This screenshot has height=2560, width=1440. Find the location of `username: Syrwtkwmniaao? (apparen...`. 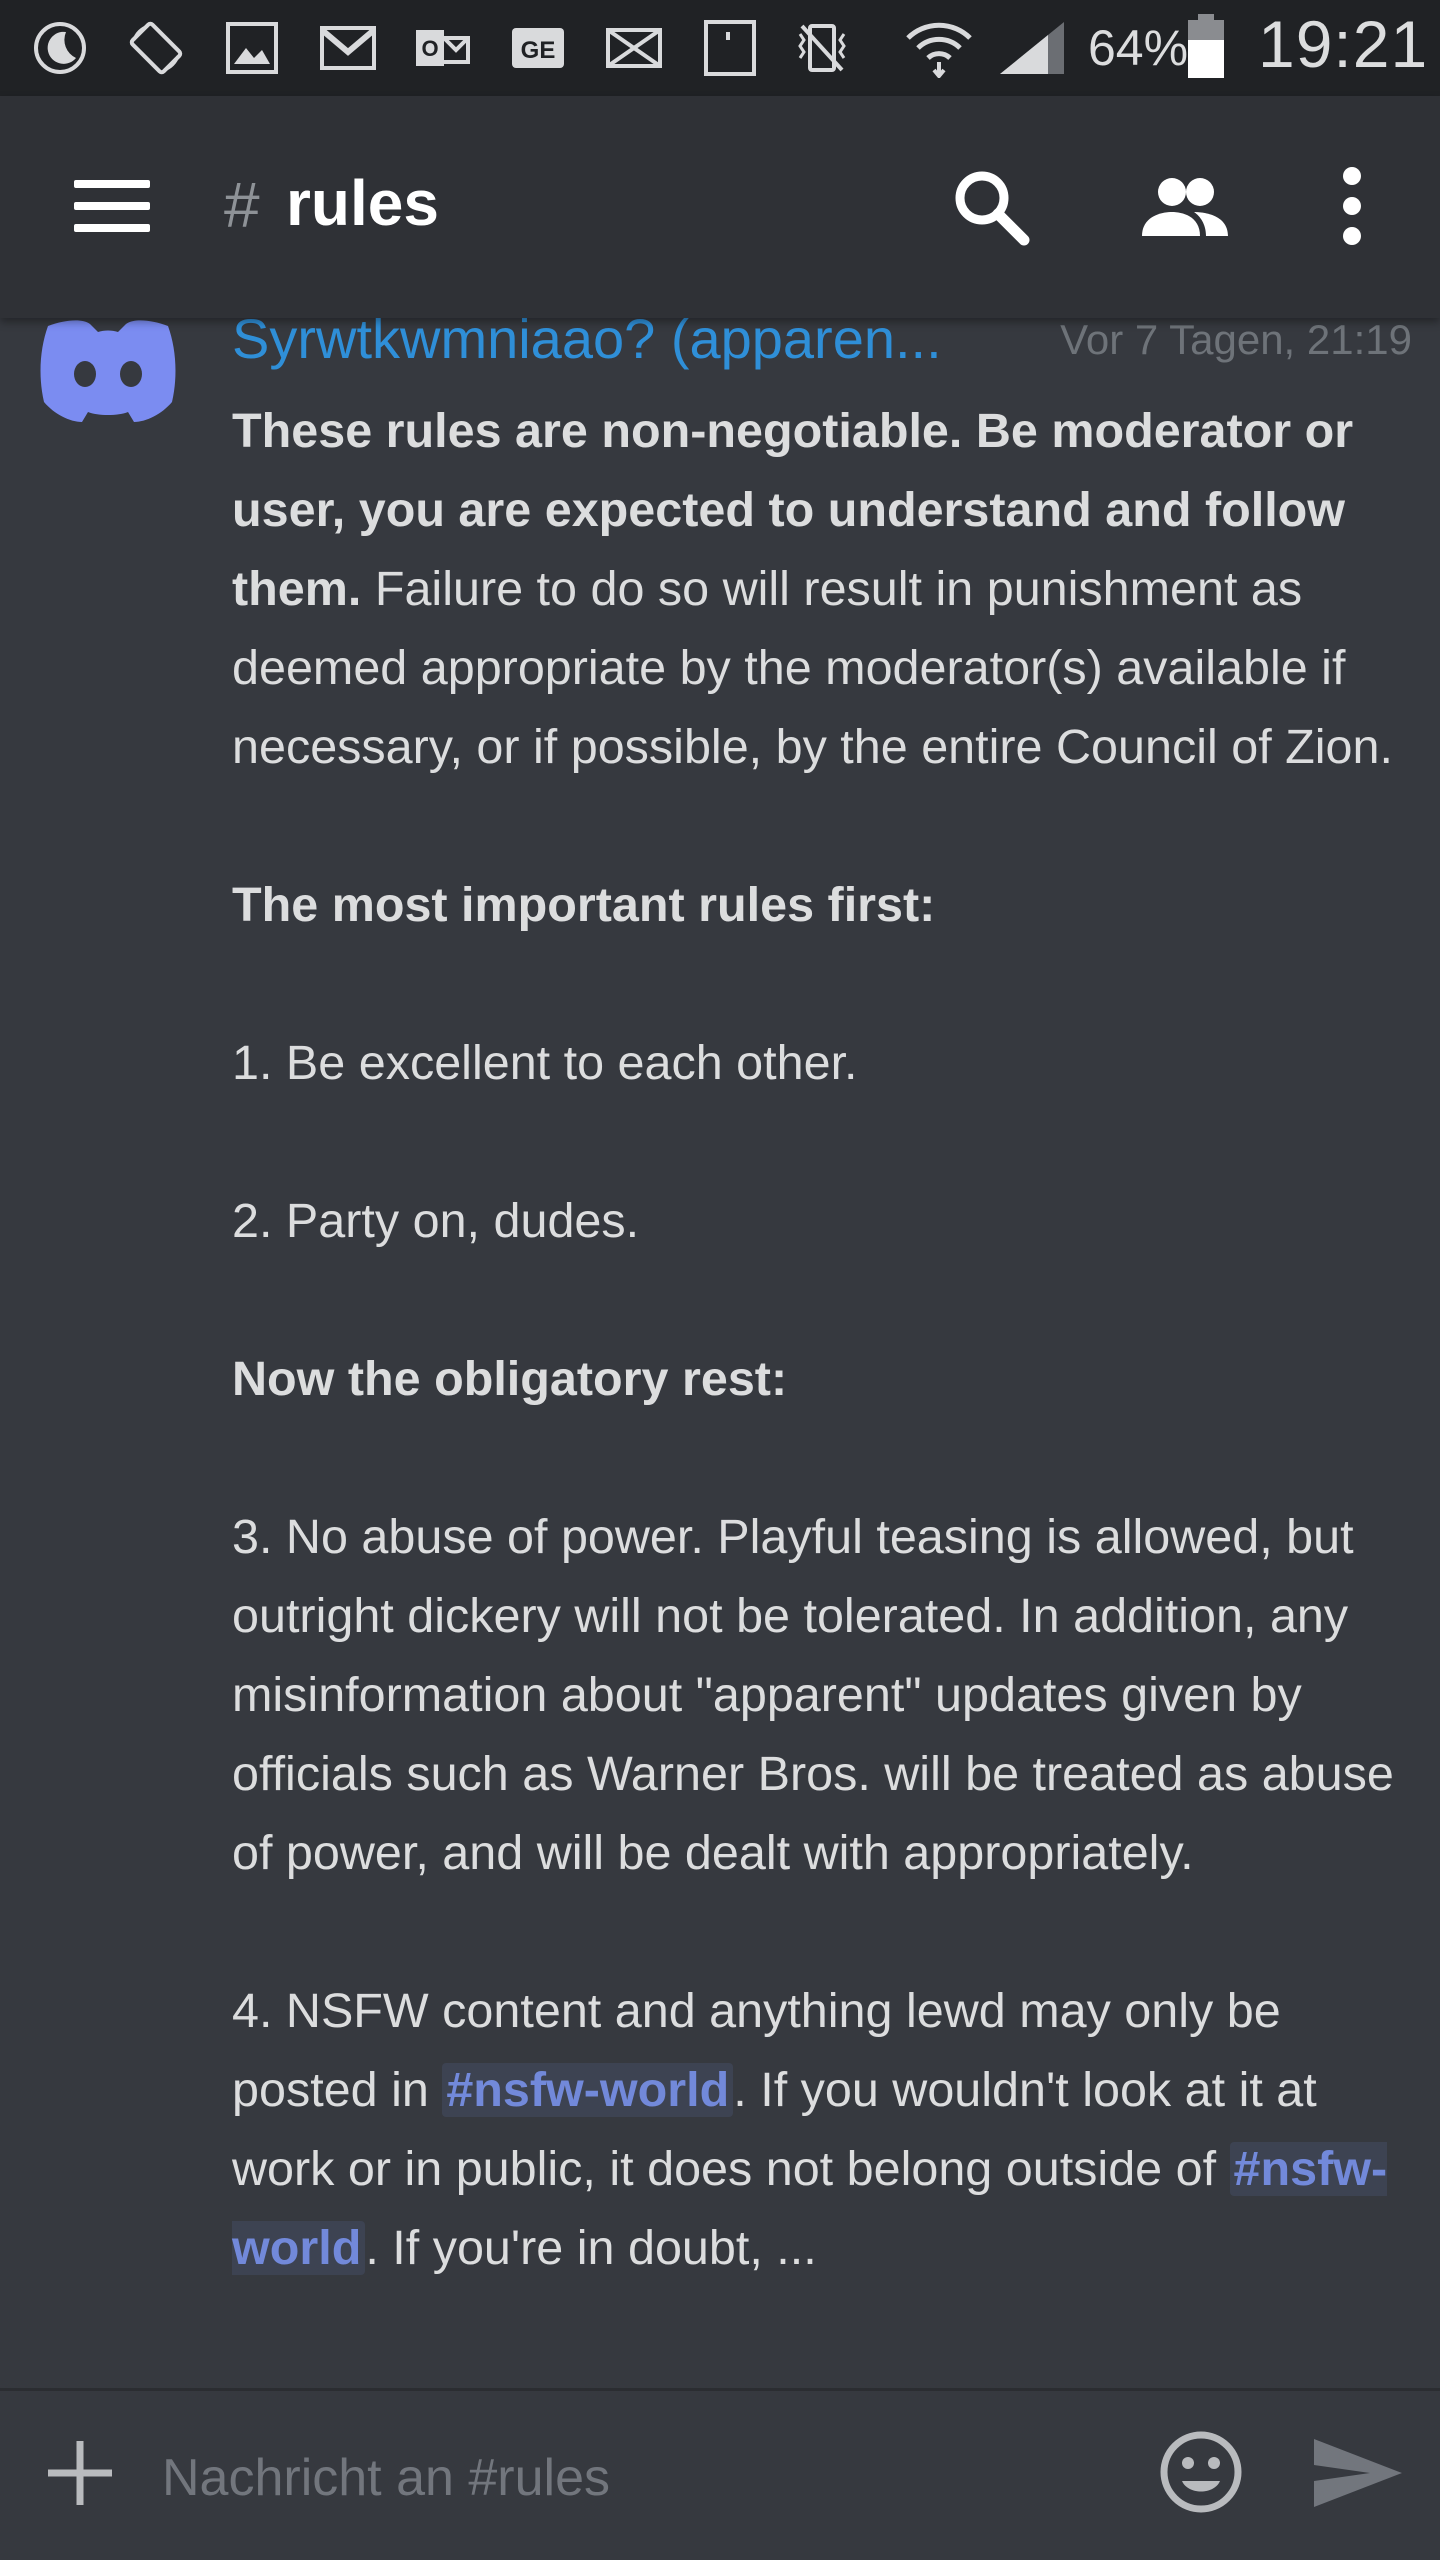

username: Syrwtkwmniaao? (apparen... is located at coordinates (587, 344).